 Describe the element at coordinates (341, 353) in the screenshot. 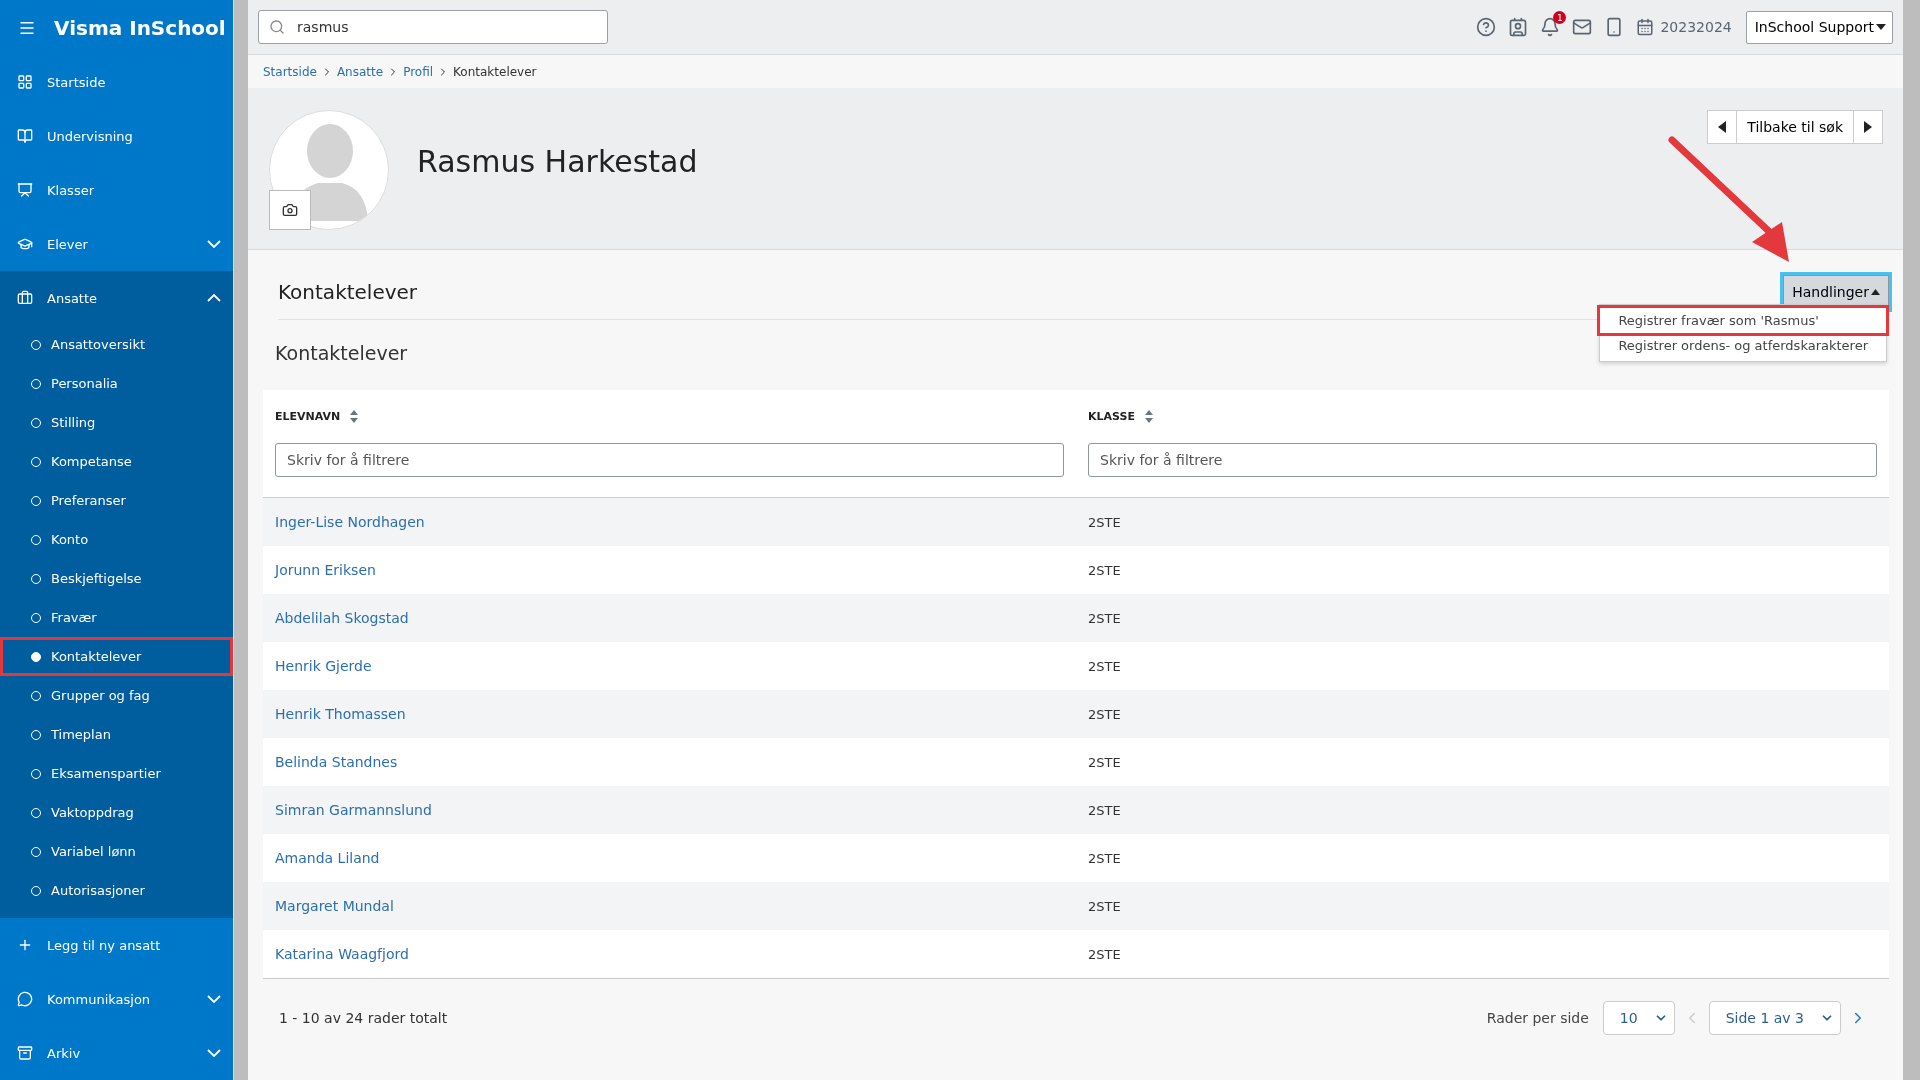

I see `table-title: Kontaktelever` at that location.